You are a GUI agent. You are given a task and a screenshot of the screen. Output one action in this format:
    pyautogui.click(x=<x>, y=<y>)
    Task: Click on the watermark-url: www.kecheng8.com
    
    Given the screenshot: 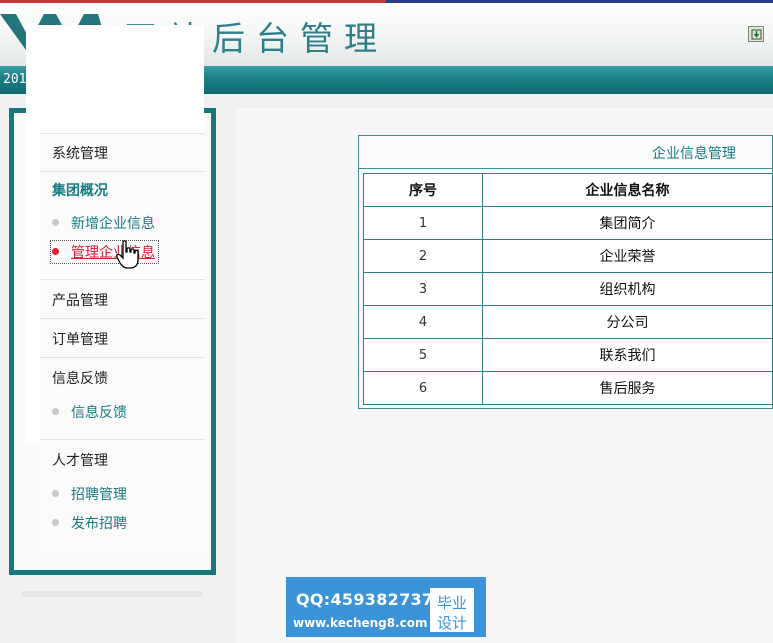 What is the action you would take?
    pyautogui.click(x=360, y=623)
    